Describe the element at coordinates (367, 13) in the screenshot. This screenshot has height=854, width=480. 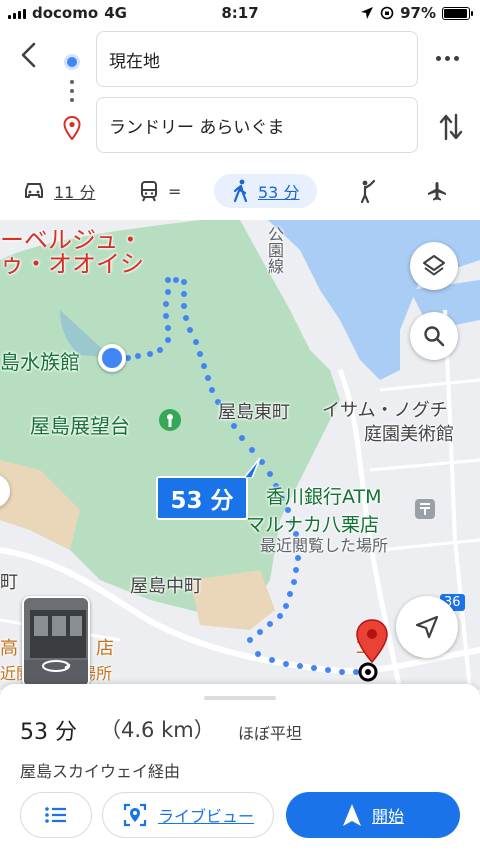
I see `location-arrow-icon` at that location.